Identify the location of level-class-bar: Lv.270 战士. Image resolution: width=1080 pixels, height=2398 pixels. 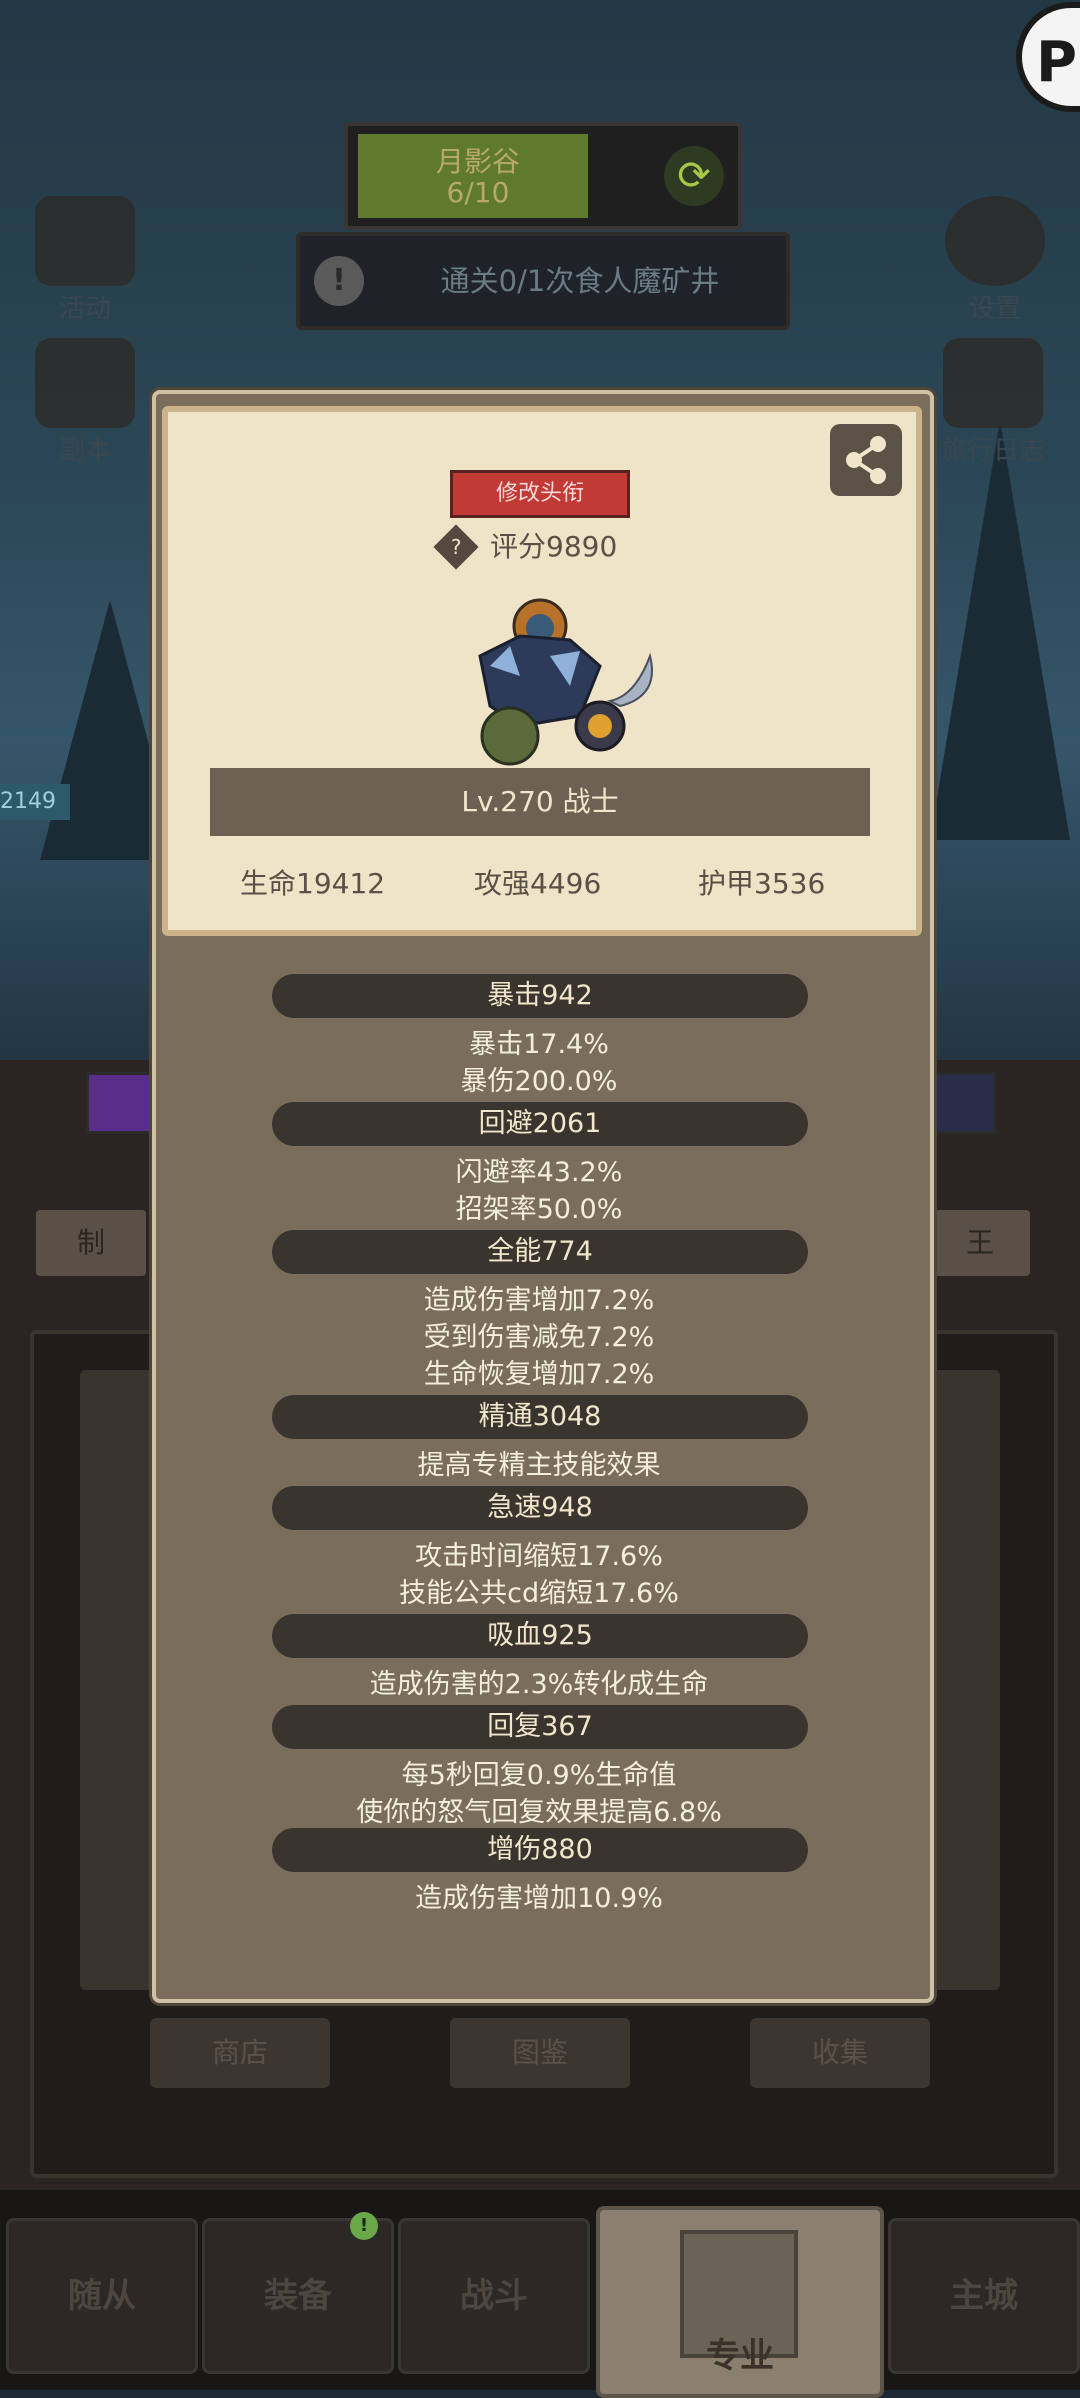
(540, 802).